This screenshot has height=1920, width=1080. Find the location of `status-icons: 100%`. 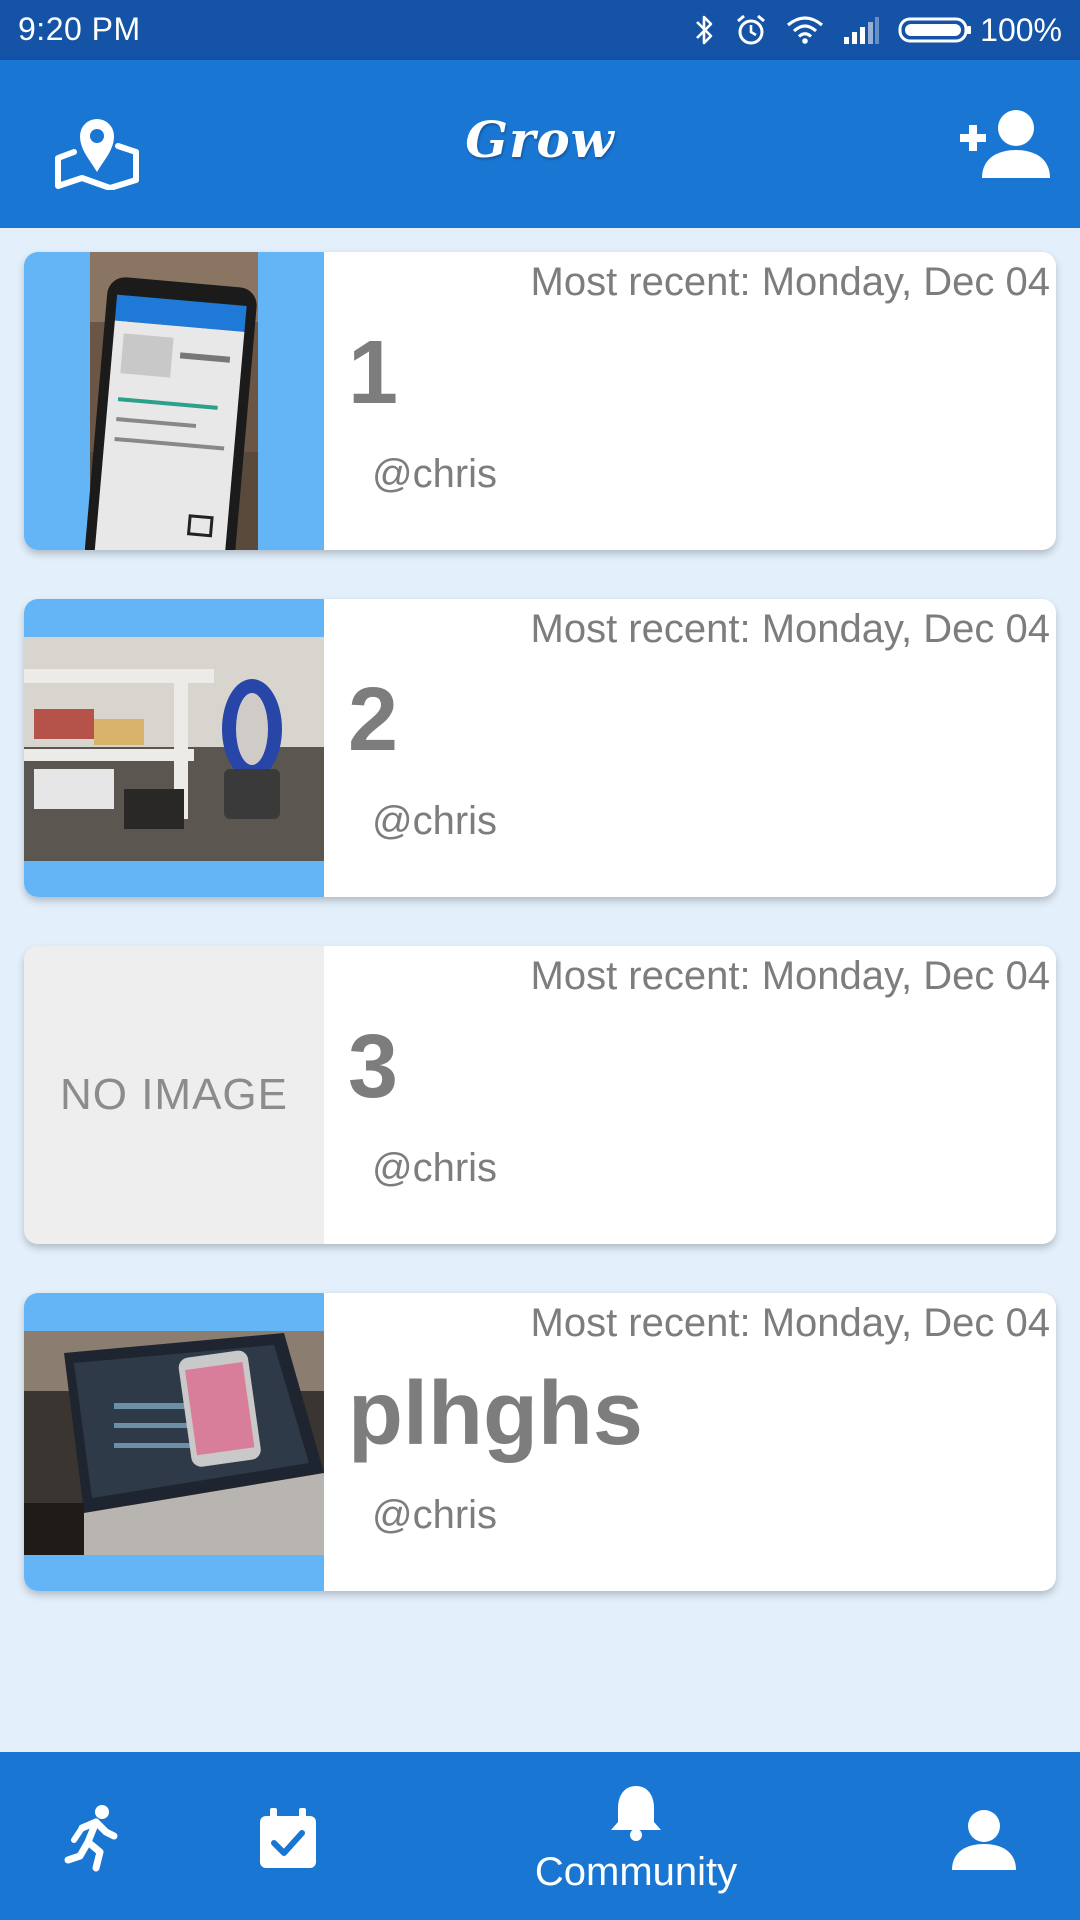

status-icons: 100% is located at coordinates (878, 30).